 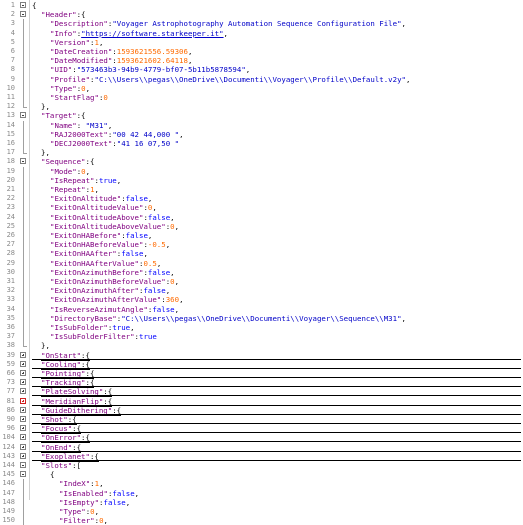 I want to click on line-number: 30, so click(x=10, y=271).